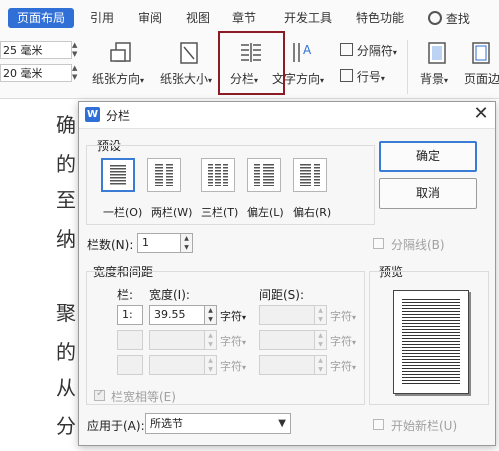  I want to click on margin-top-input: 25 毫米, so click(36, 50).